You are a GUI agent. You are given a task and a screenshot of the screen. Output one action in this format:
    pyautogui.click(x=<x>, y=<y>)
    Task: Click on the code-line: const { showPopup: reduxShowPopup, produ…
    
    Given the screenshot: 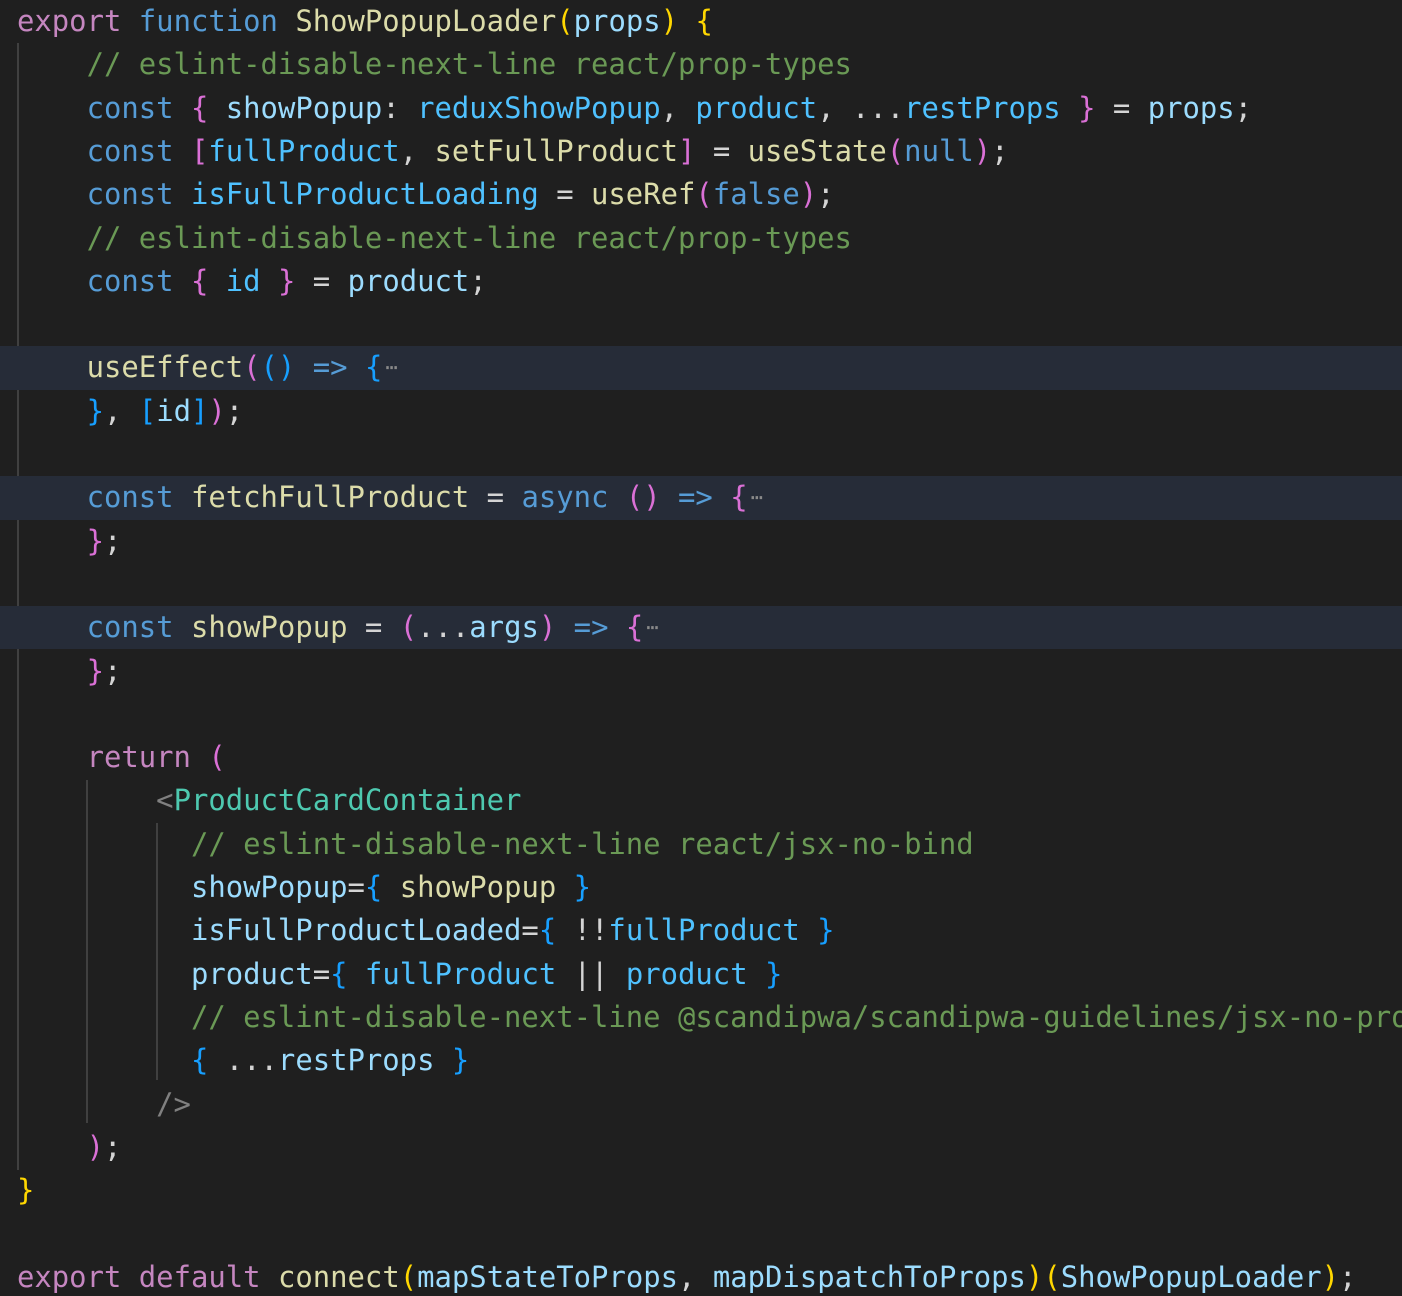 What is the action you would take?
    pyautogui.click(x=701, y=108)
    